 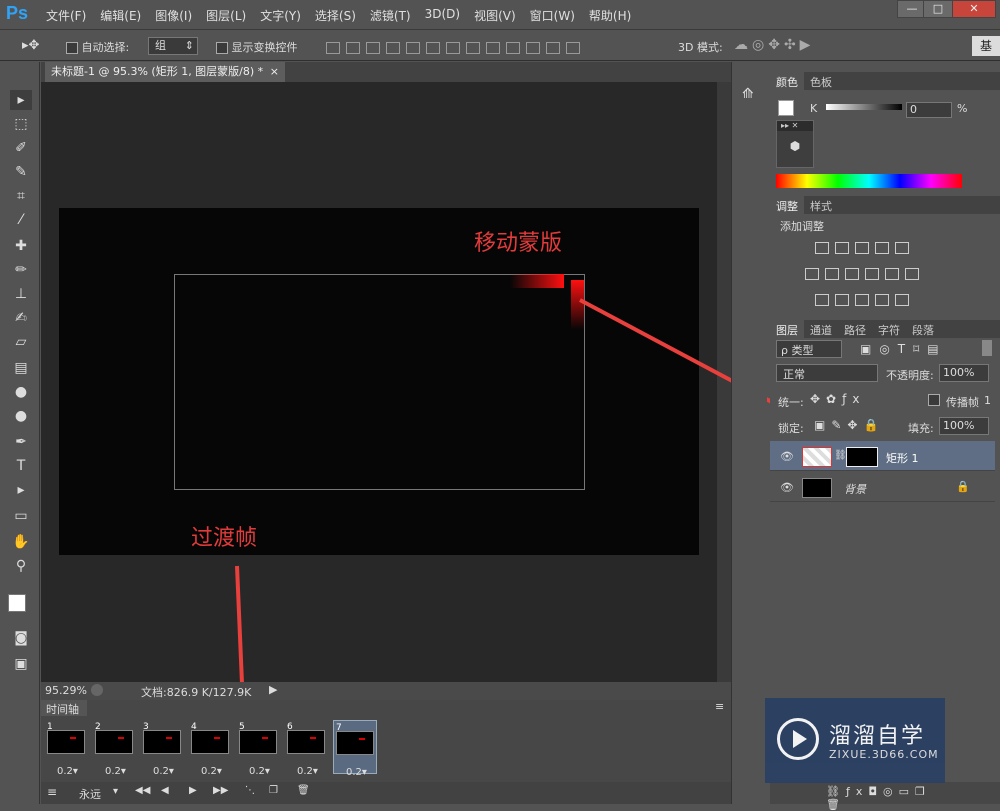 I want to click on tab-channels: 通道, so click(x=821, y=330).